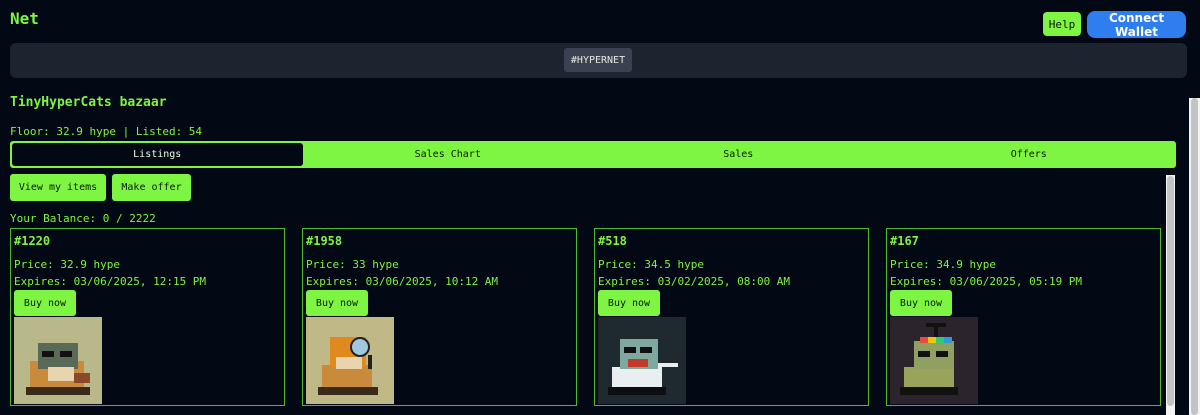  Describe the element at coordinates (651, 264) in the screenshot. I see `listing-price: Price: 34.5 hype` at that location.